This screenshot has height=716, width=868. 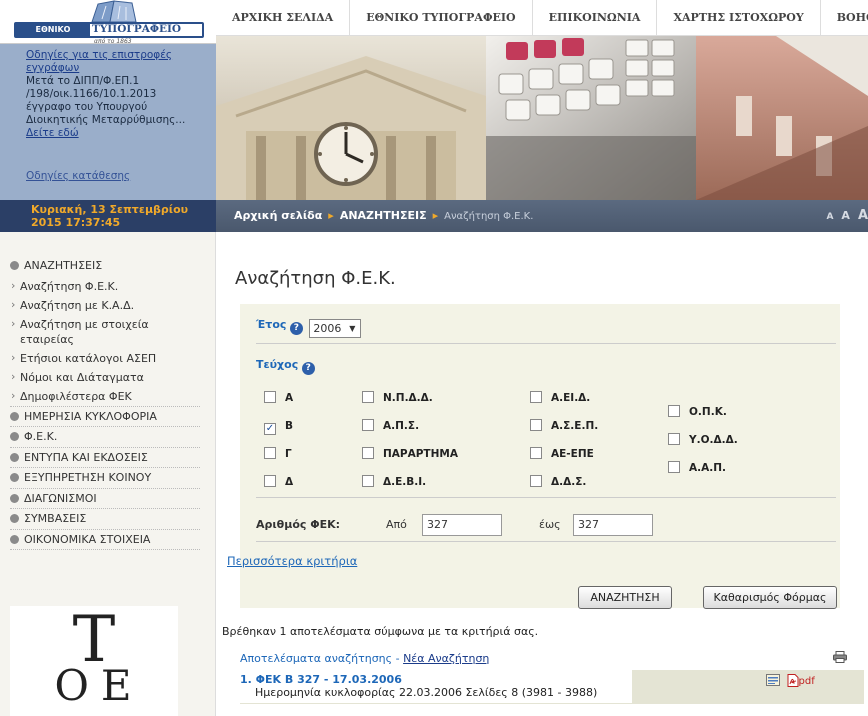 I want to click on printer-icon, so click(x=840, y=657).